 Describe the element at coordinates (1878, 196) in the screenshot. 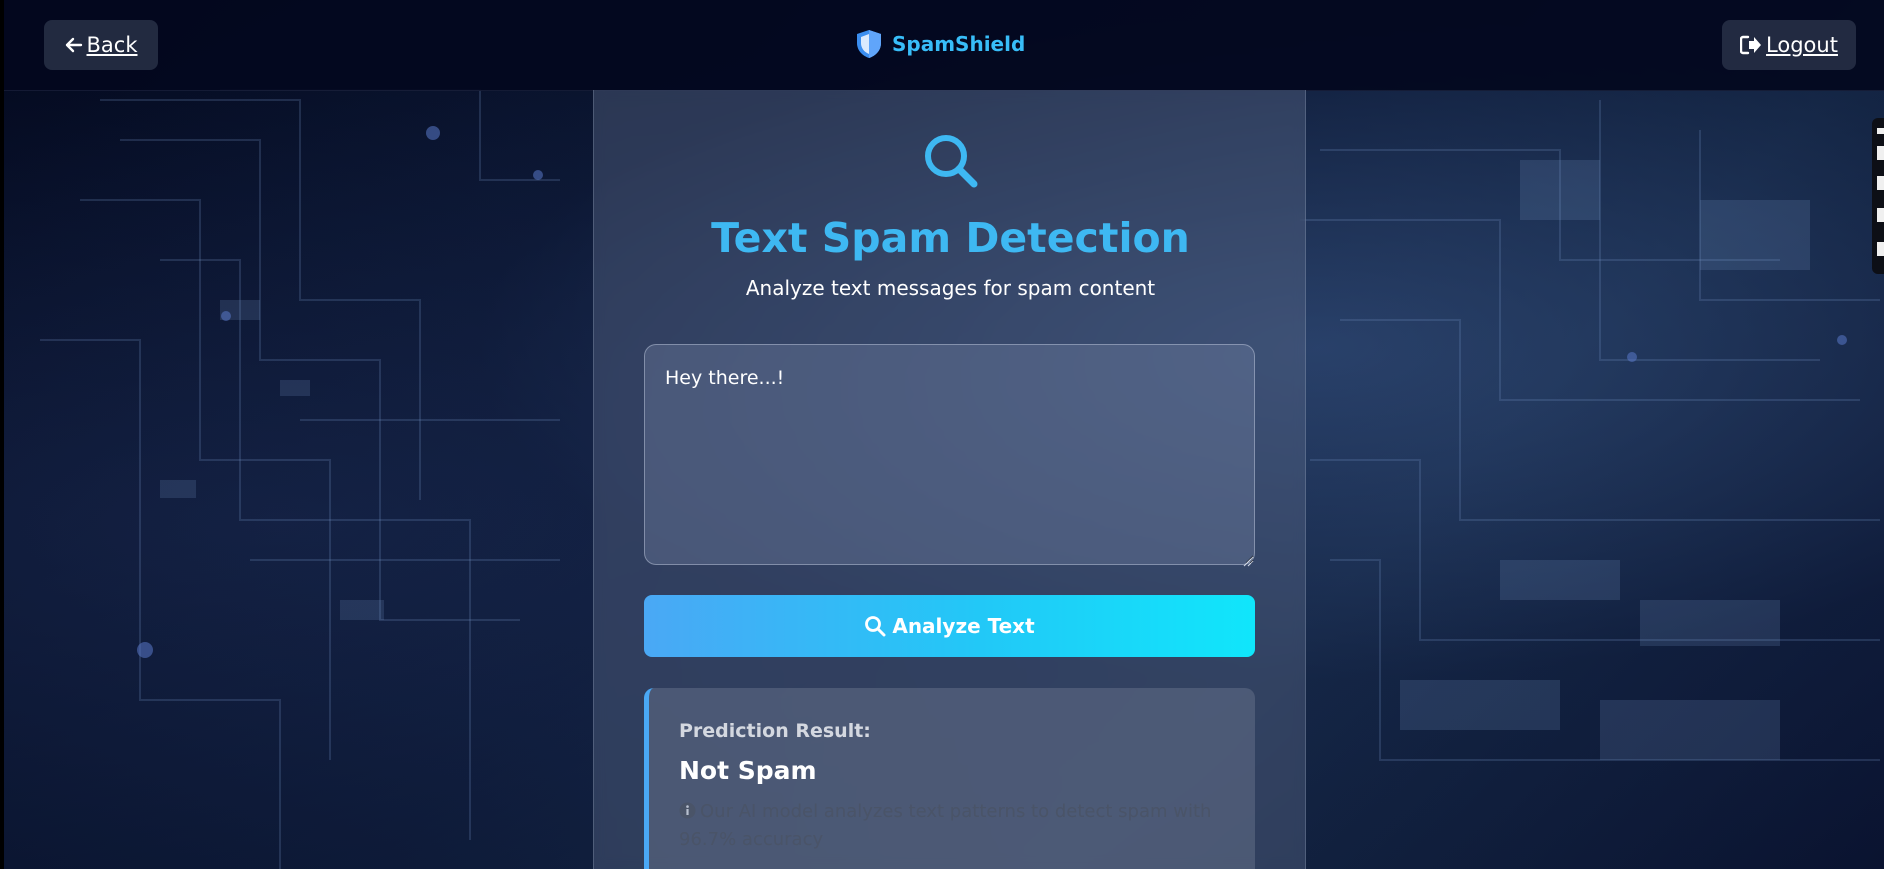

I see `floating-side-toolbar` at that location.